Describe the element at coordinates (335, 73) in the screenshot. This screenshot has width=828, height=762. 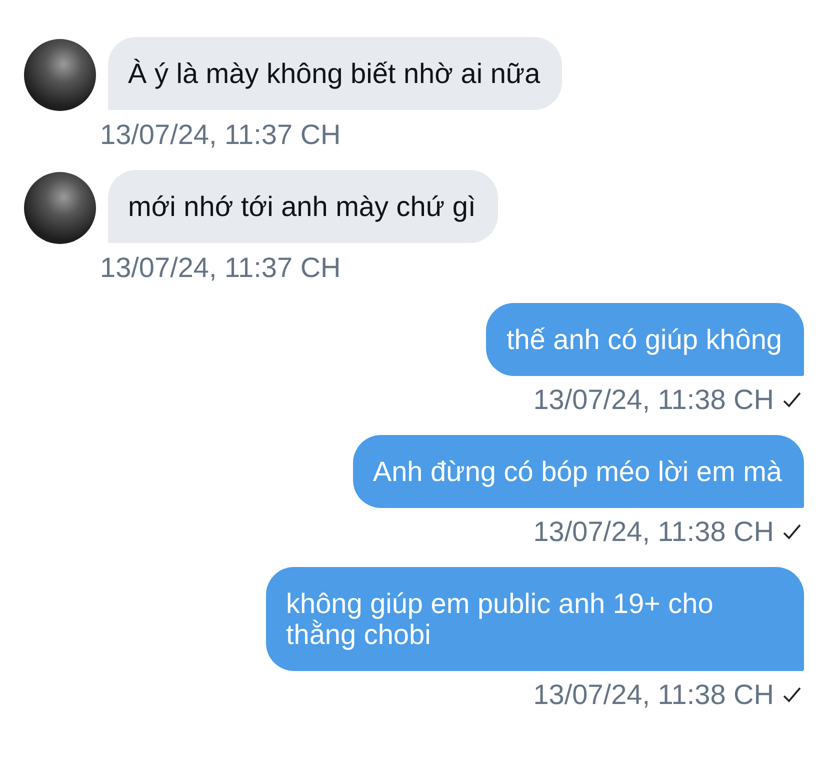
I see `message-bubble: À ý là mày không biết nhờ ai nữa` at that location.